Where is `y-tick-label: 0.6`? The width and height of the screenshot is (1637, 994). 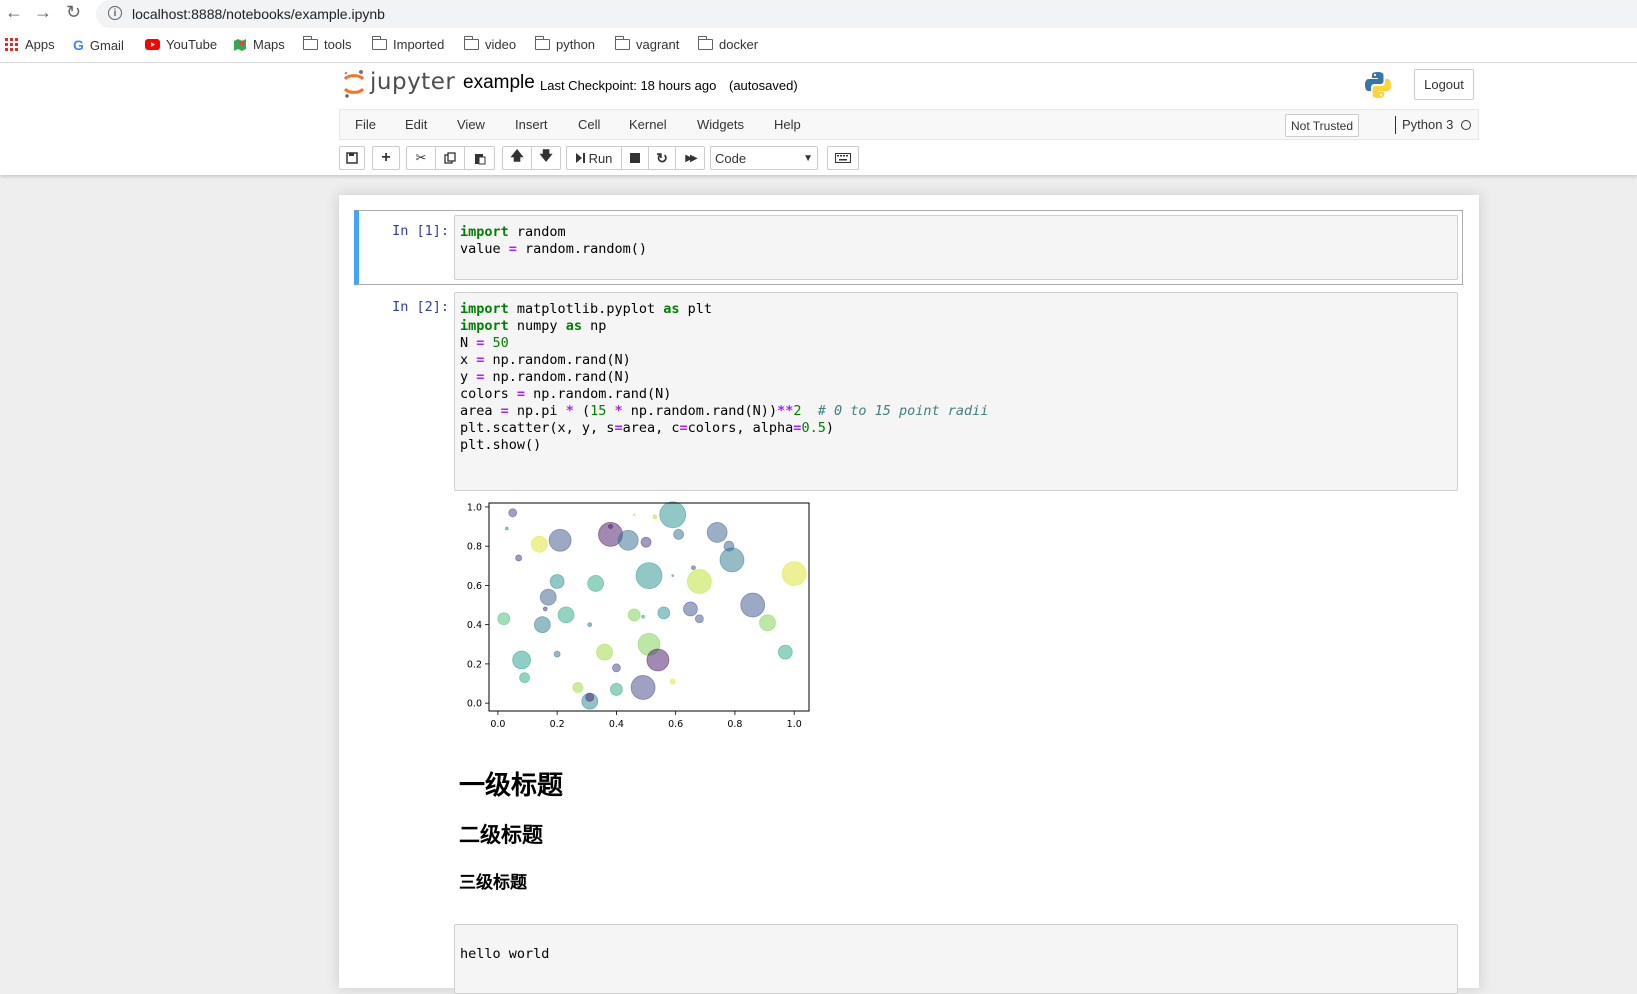 y-tick-label: 0.6 is located at coordinates (474, 586).